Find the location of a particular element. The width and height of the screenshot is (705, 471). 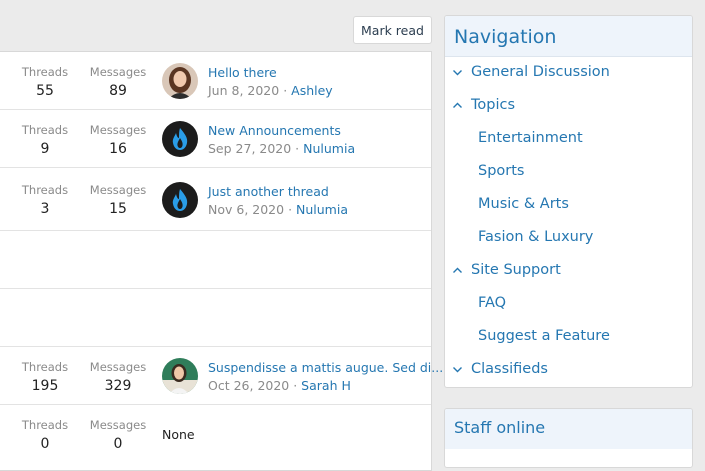

nav-item-fashion-luxury: Fasion & Luxury is located at coordinates (535, 237).